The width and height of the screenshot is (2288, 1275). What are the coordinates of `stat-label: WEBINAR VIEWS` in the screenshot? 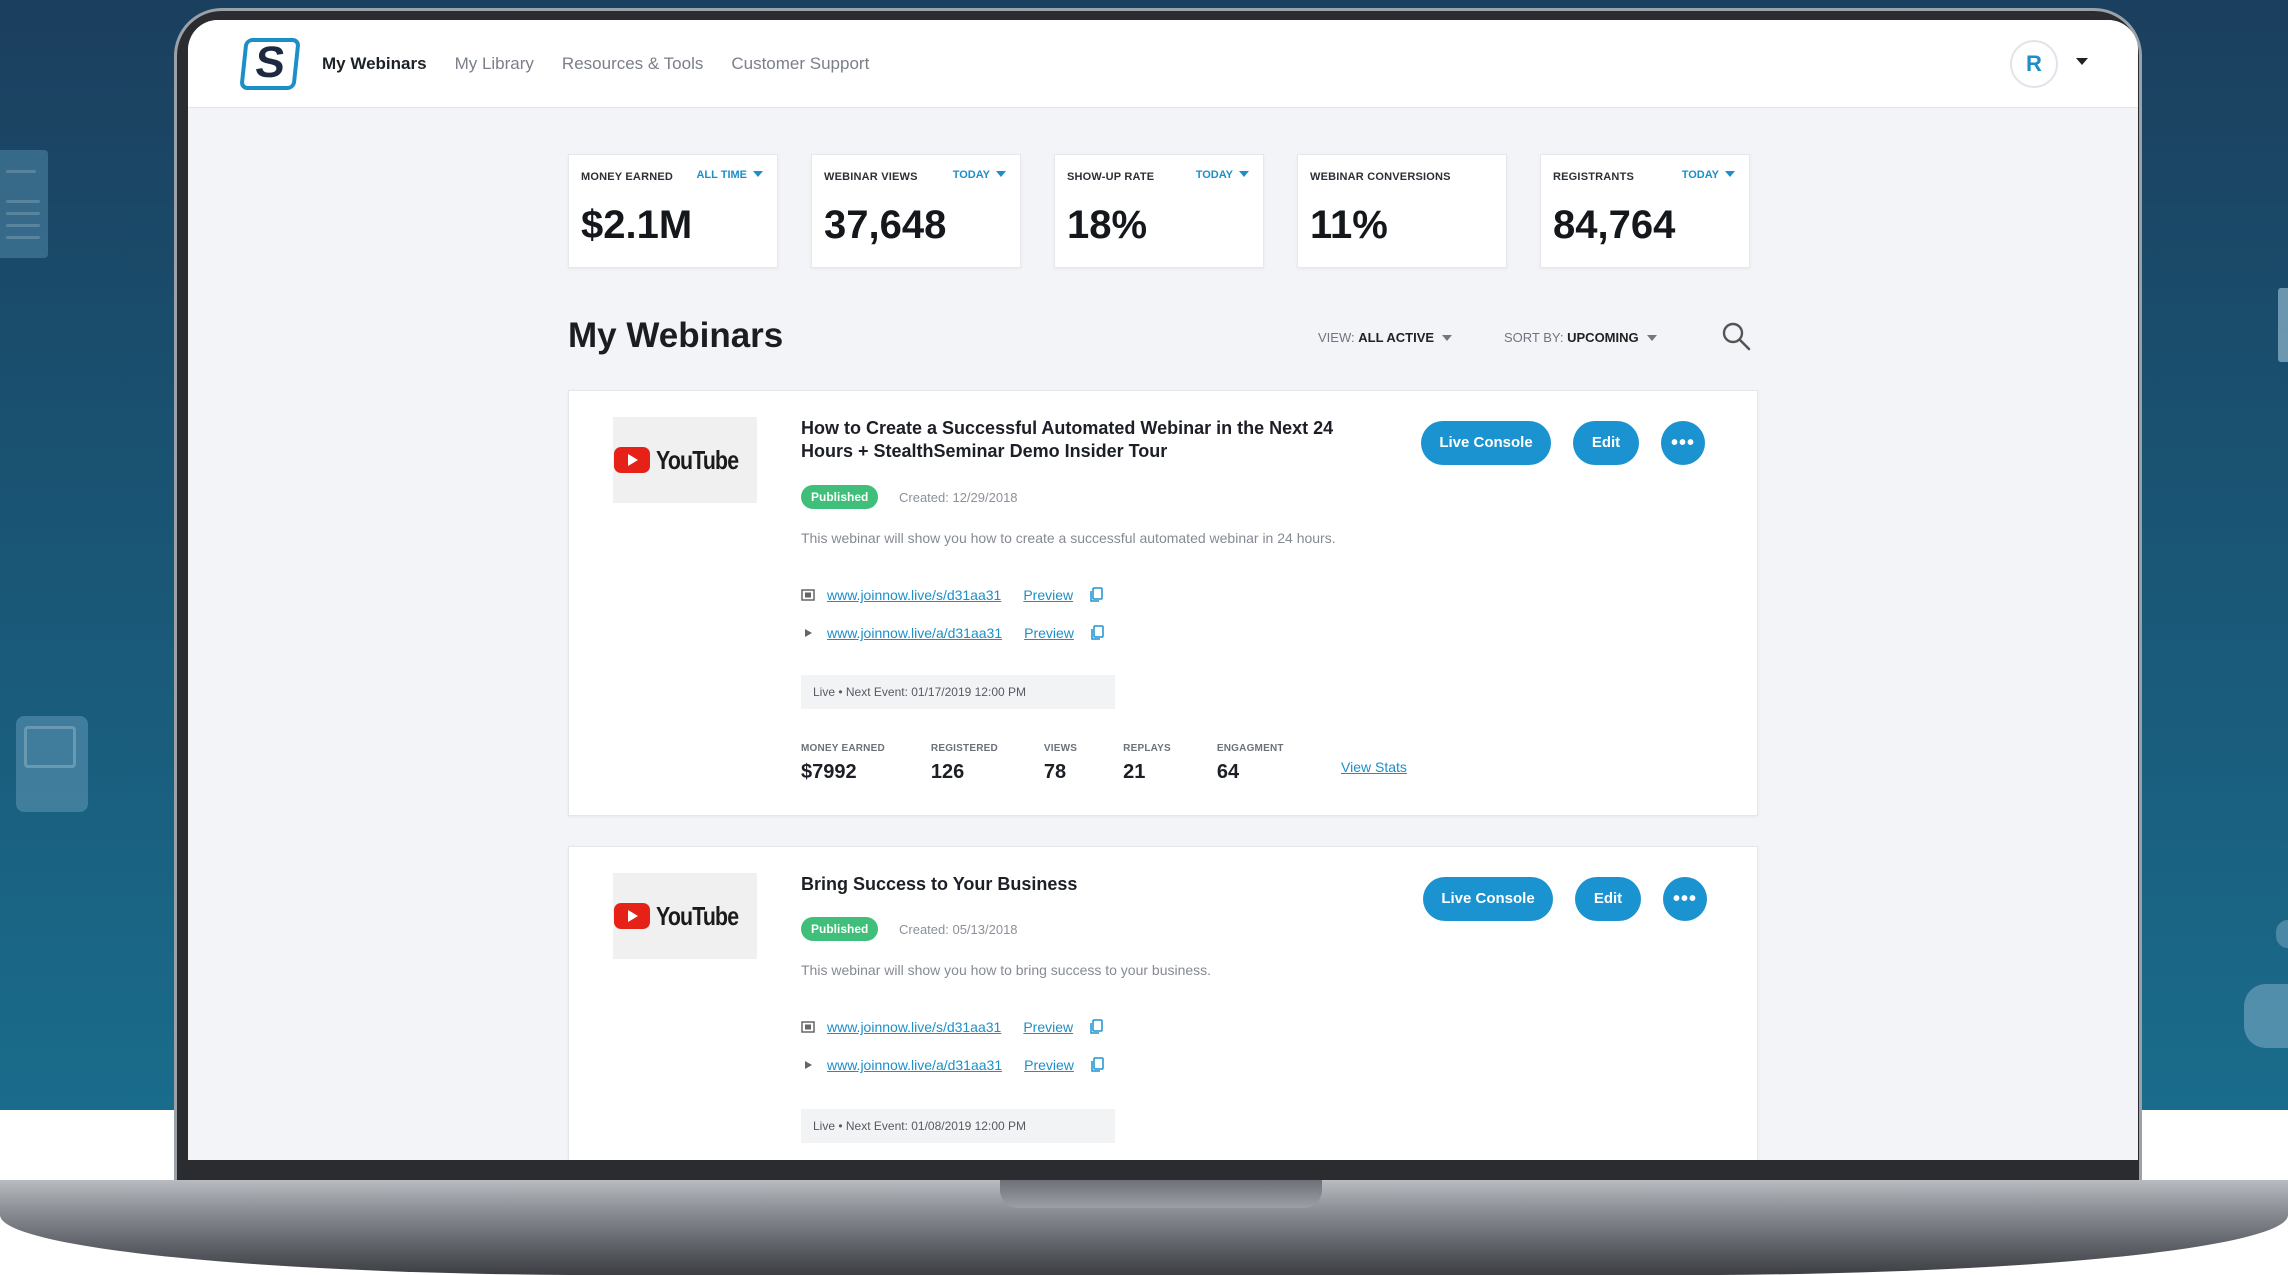 It's located at (871, 177).